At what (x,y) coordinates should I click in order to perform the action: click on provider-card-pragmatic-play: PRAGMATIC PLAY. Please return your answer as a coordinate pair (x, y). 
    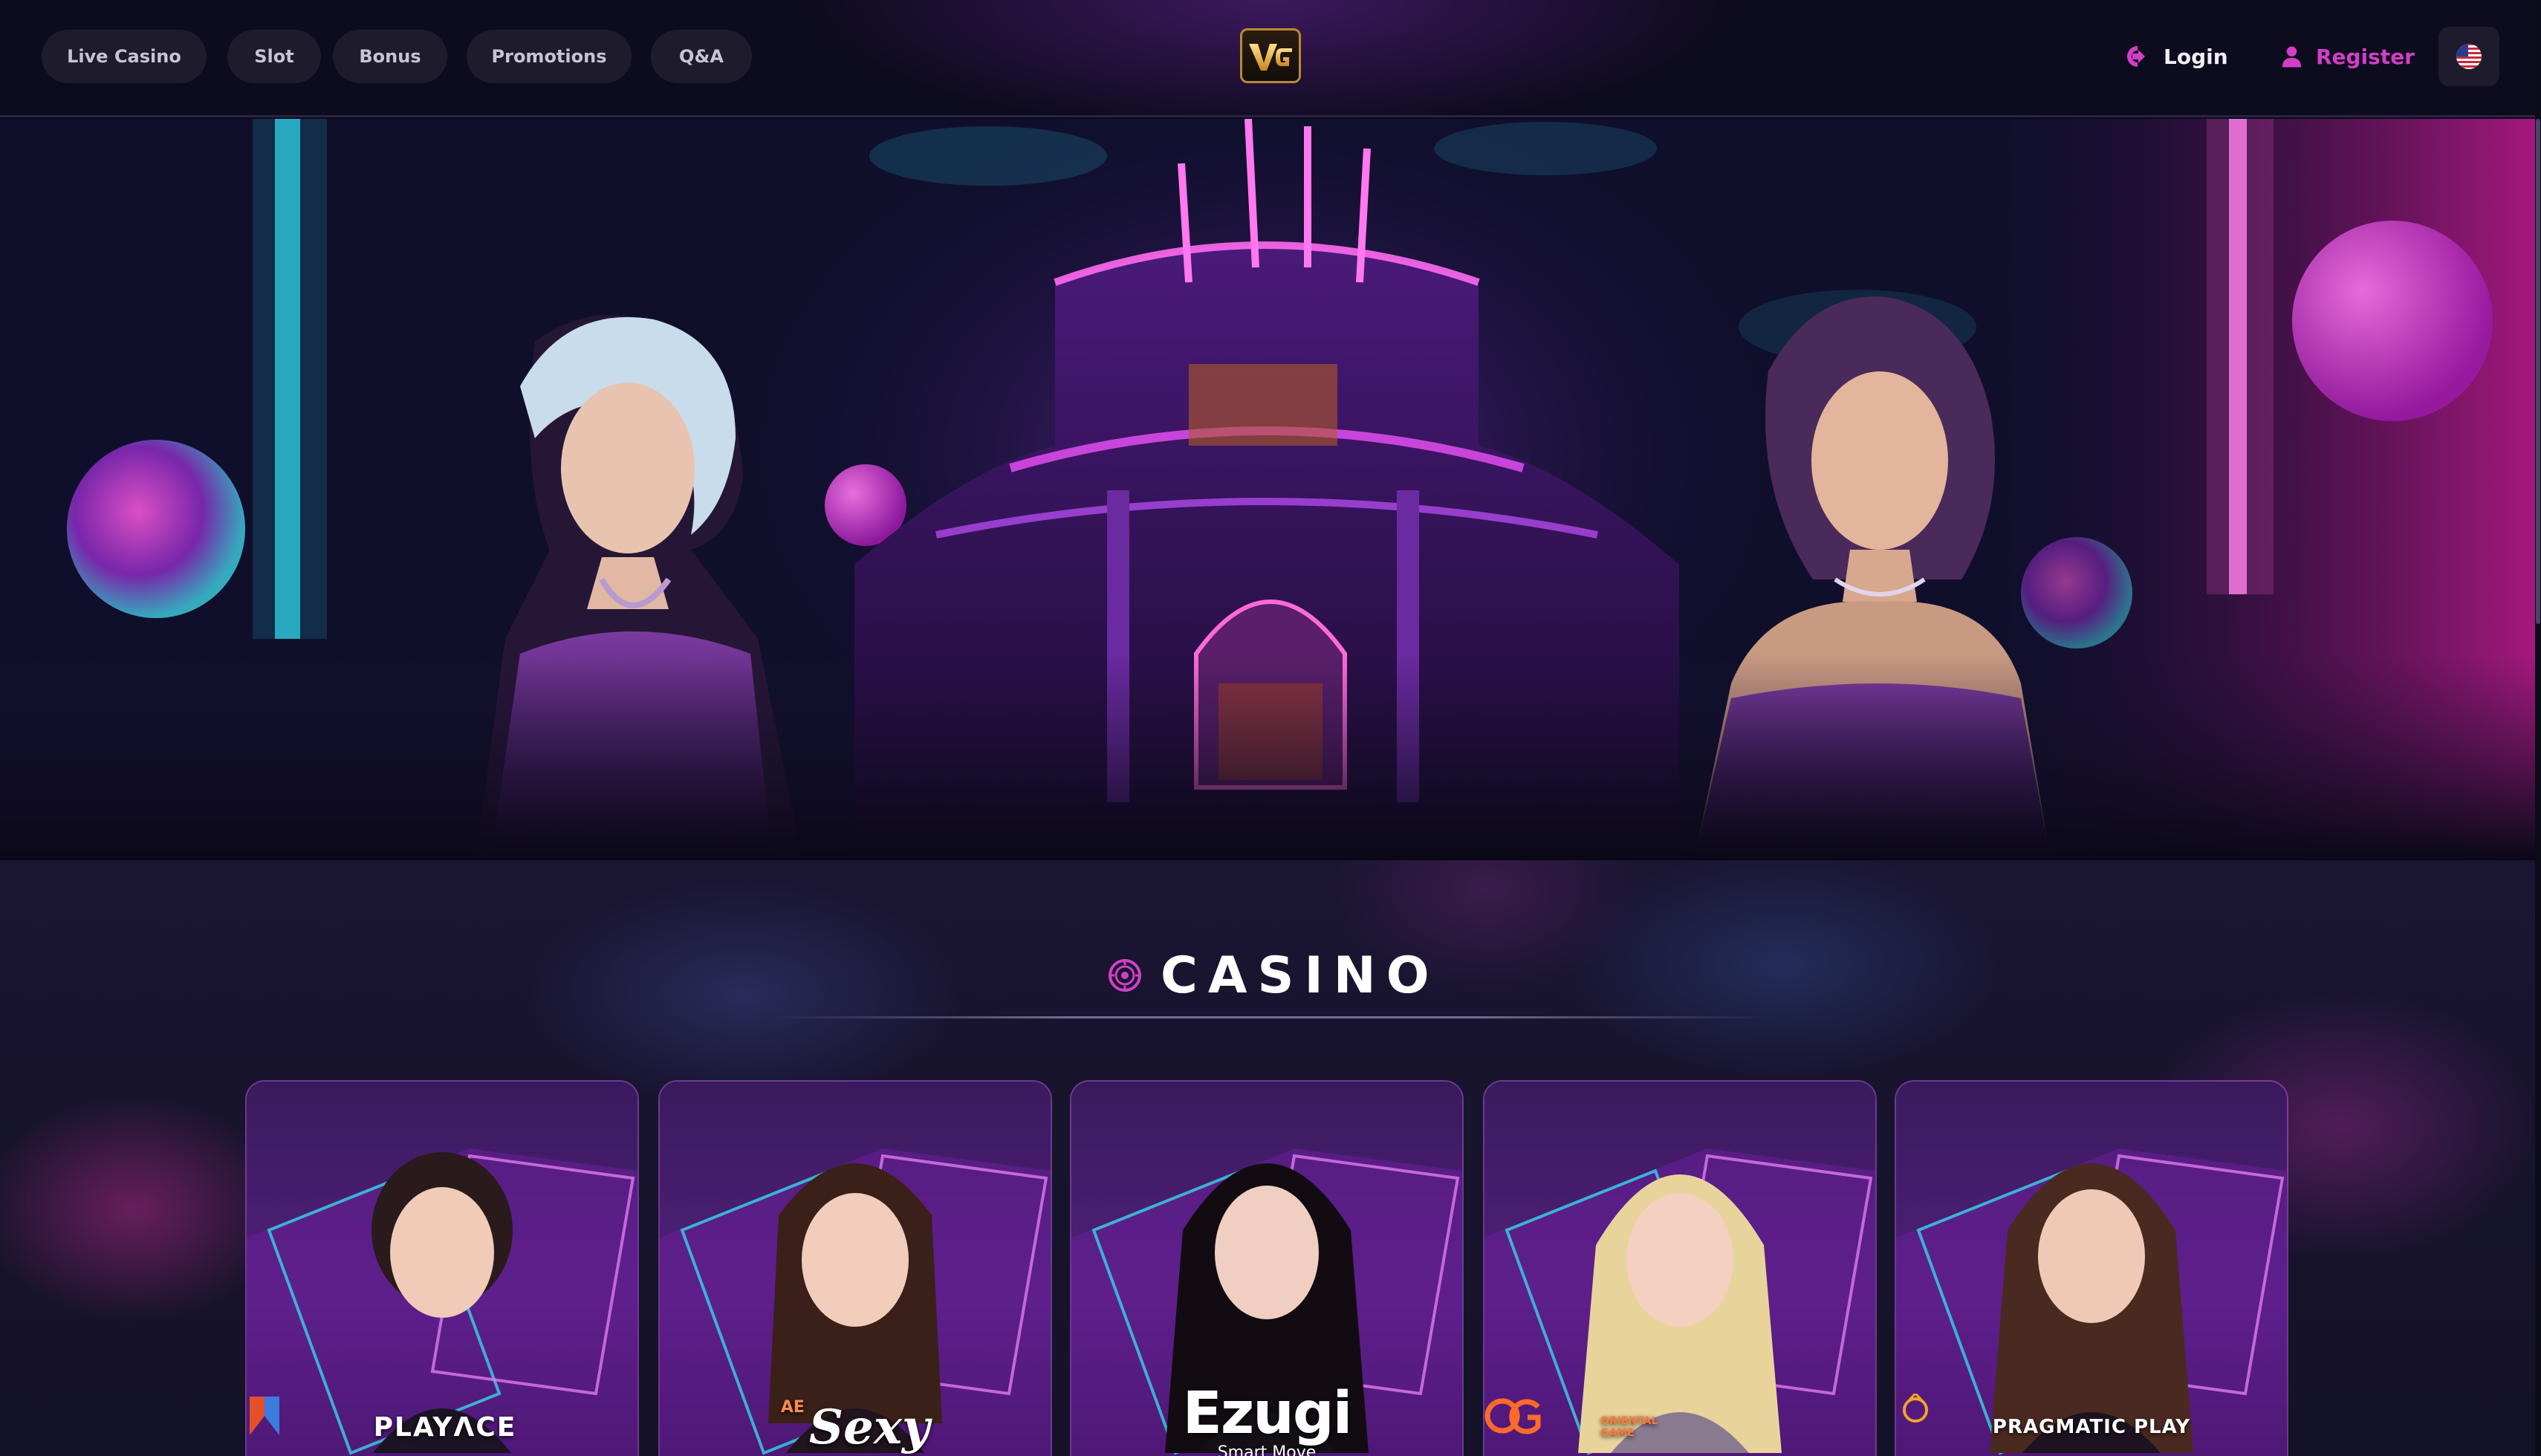
    Looking at the image, I should click on (2091, 1269).